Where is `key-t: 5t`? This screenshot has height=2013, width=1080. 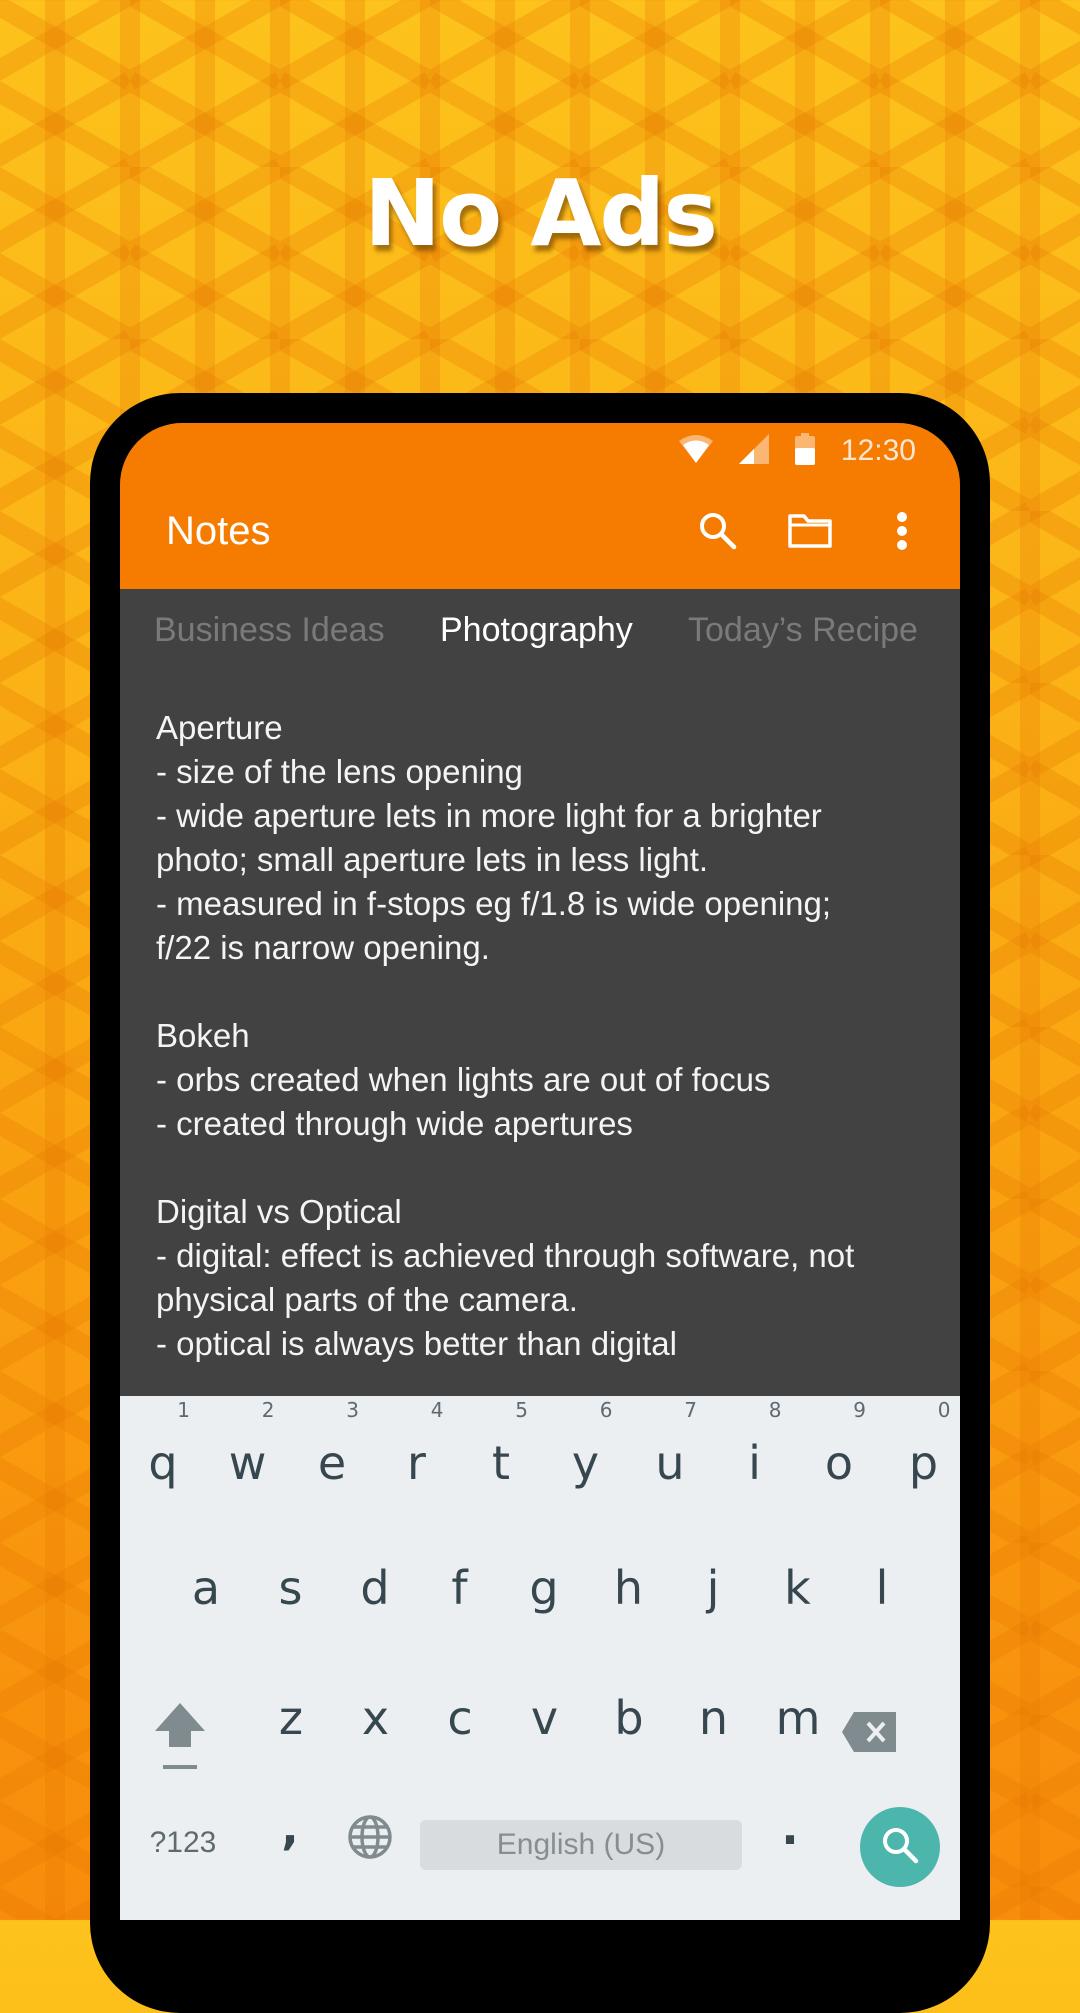
key-t: 5t is located at coordinates (501, 1444).